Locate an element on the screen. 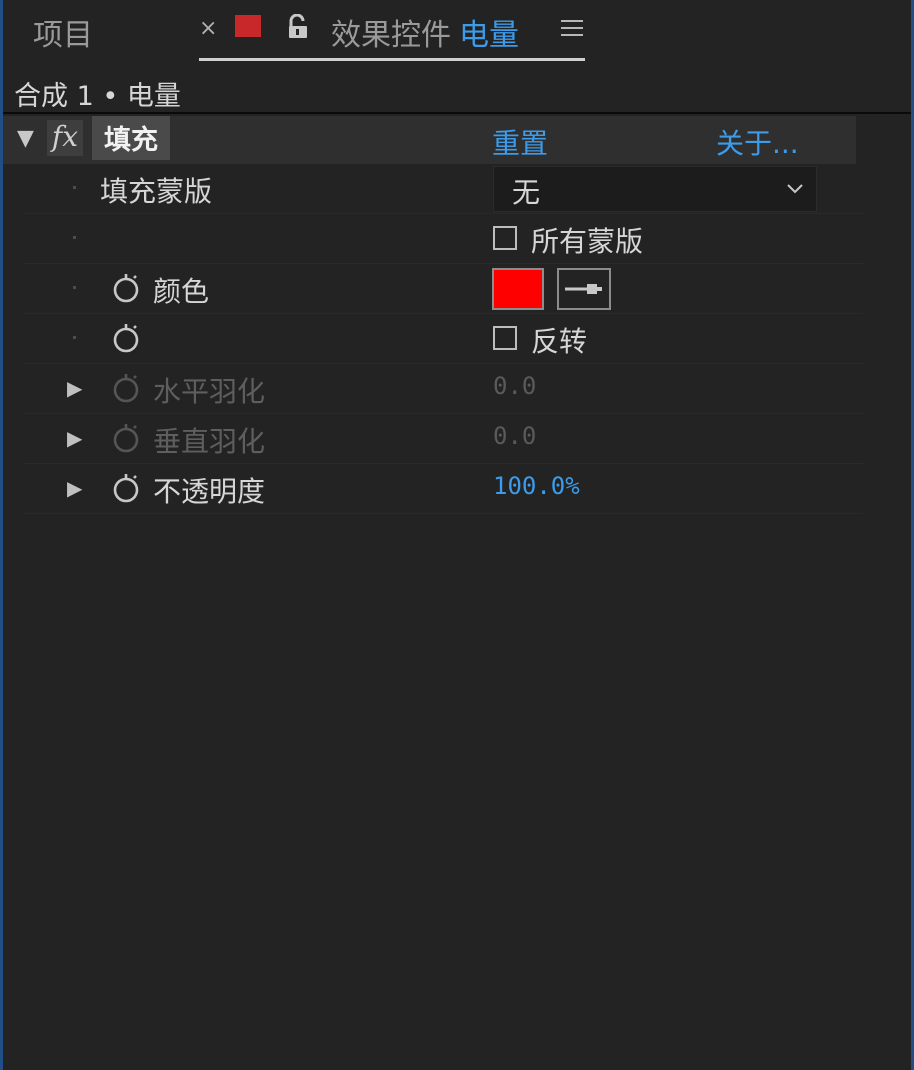 The width and height of the screenshot is (914, 1070). fx-toggle-icon: fx is located at coordinates (65, 138).